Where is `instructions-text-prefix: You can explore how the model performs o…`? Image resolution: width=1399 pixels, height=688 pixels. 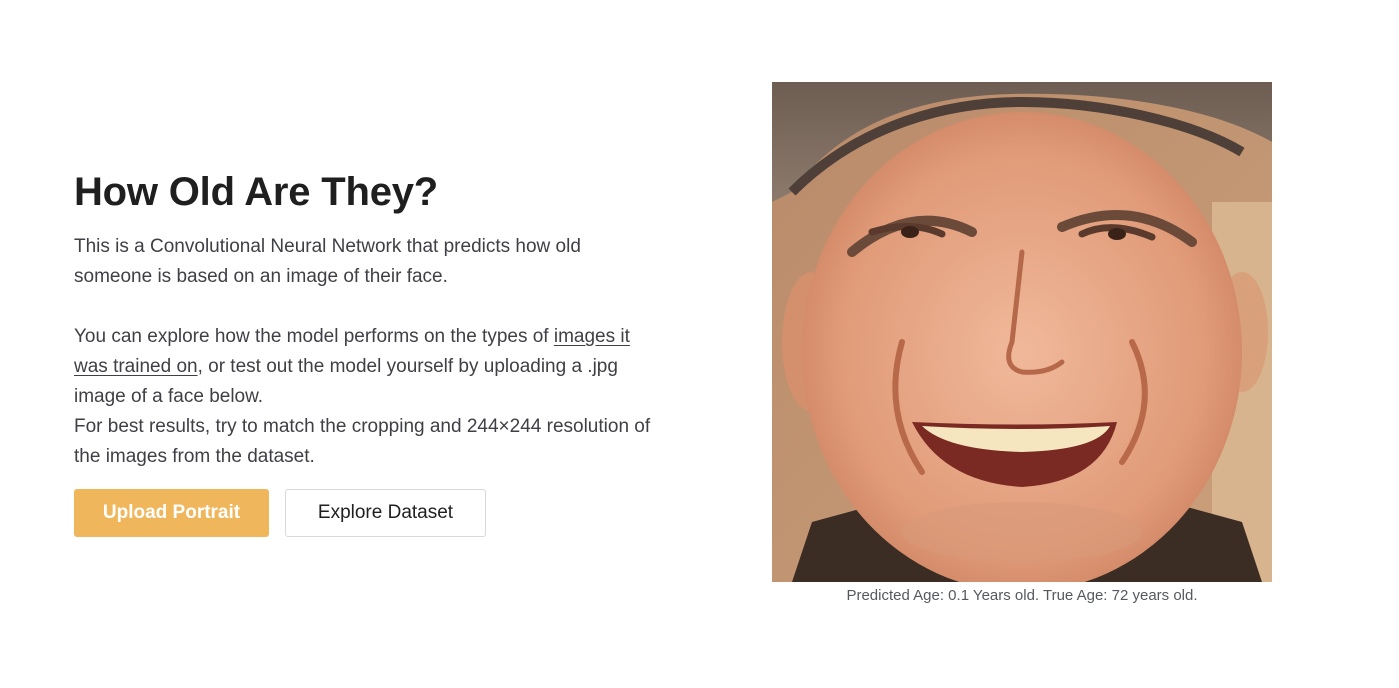 instructions-text-prefix: You can explore how the model performs o… is located at coordinates (314, 336).